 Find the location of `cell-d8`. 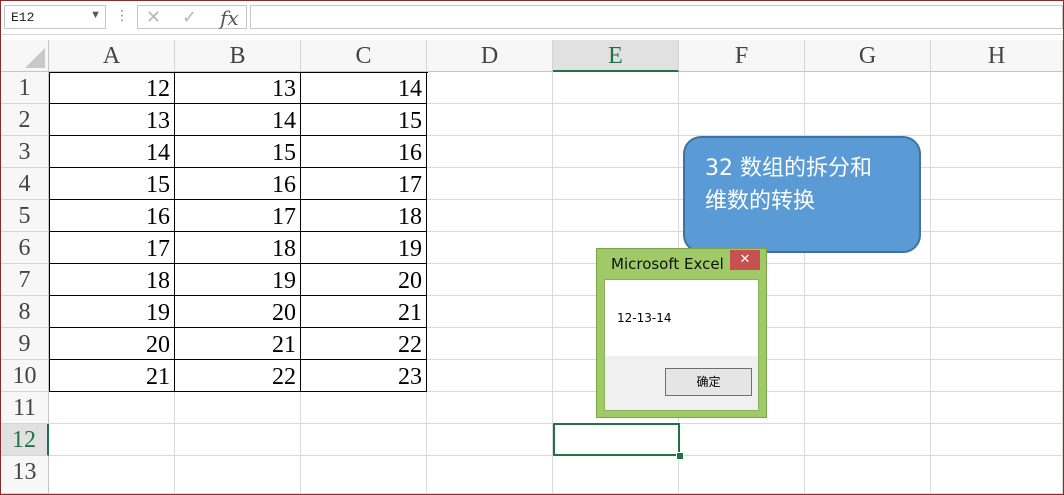

cell-d8 is located at coordinates (490, 312).